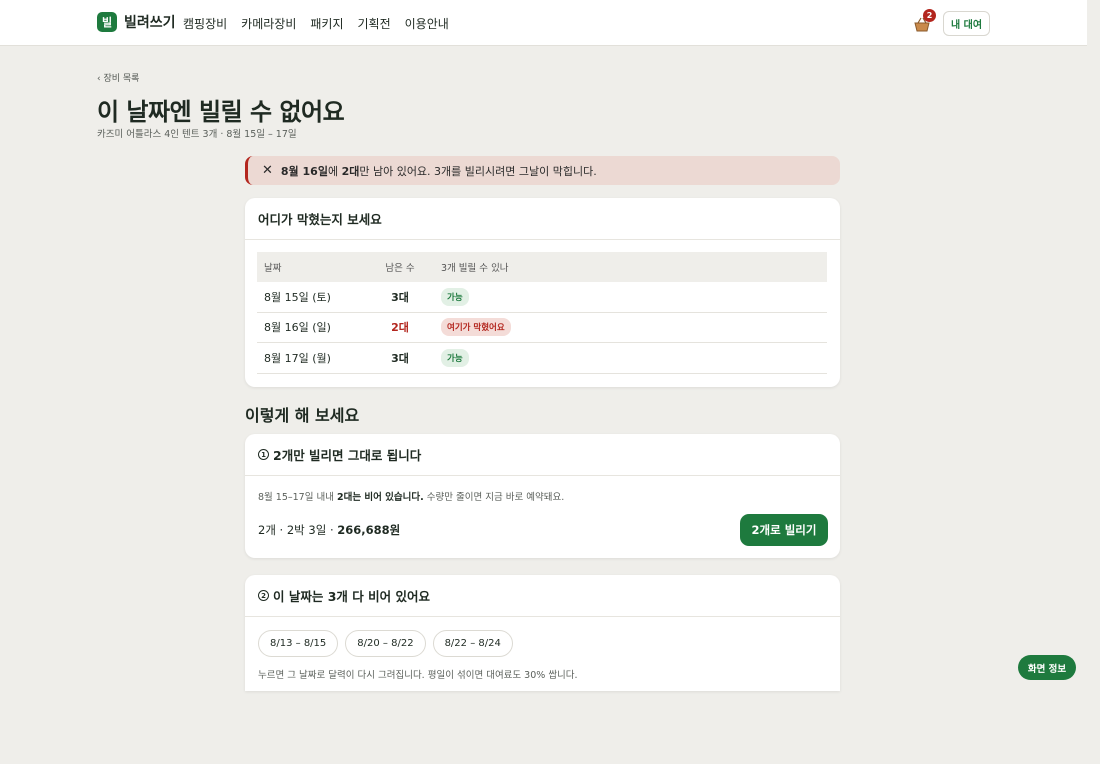 This screenshot has height=764, width=1100. I want to click on my-rental-button: 내 대여, so click(966, 23).